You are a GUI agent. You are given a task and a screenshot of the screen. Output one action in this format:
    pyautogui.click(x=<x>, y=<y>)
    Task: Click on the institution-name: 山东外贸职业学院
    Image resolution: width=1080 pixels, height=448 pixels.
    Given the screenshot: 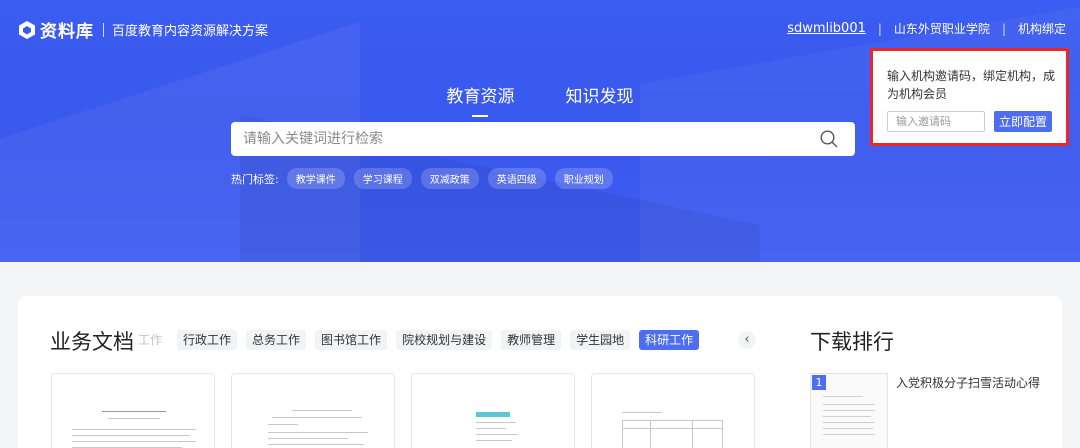 What is the action you would take?
    pyautogui.click(x=942, y=28)
    